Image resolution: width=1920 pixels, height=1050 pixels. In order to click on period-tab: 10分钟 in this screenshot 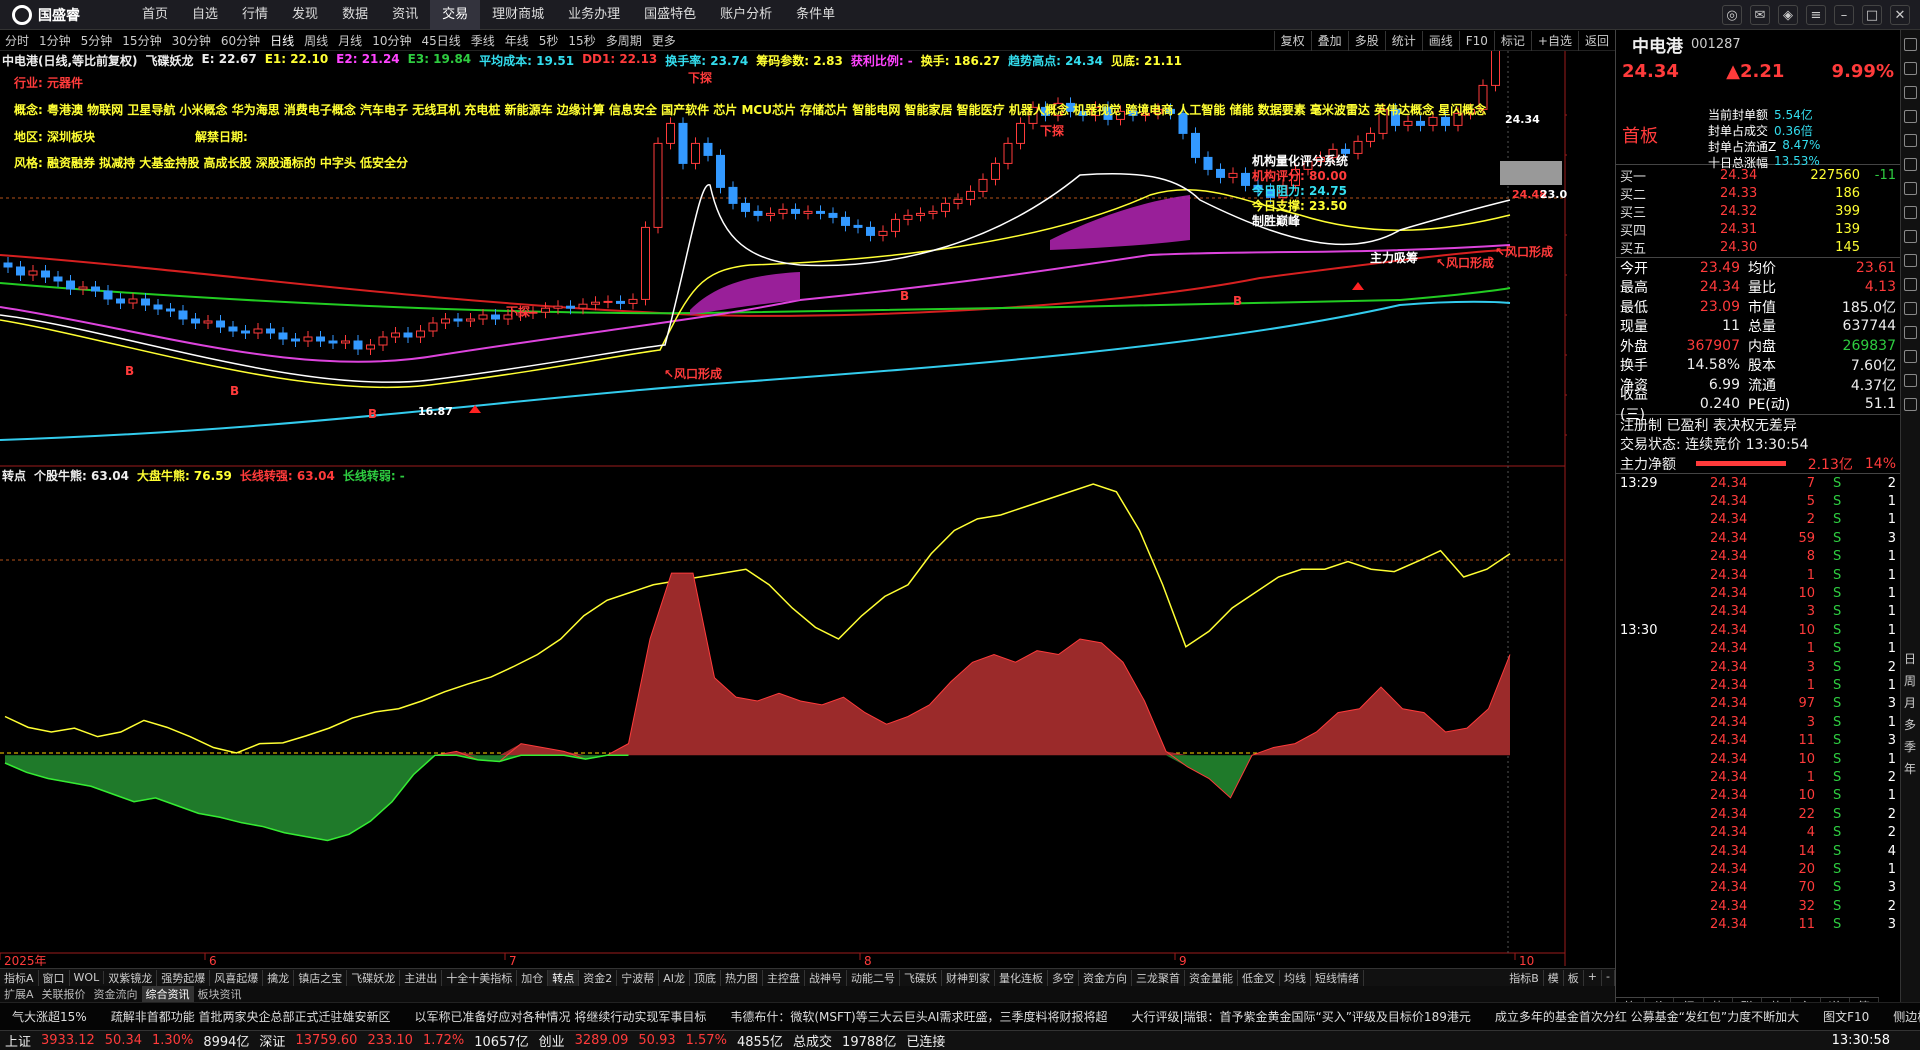, I will do `click(391, 40)`.